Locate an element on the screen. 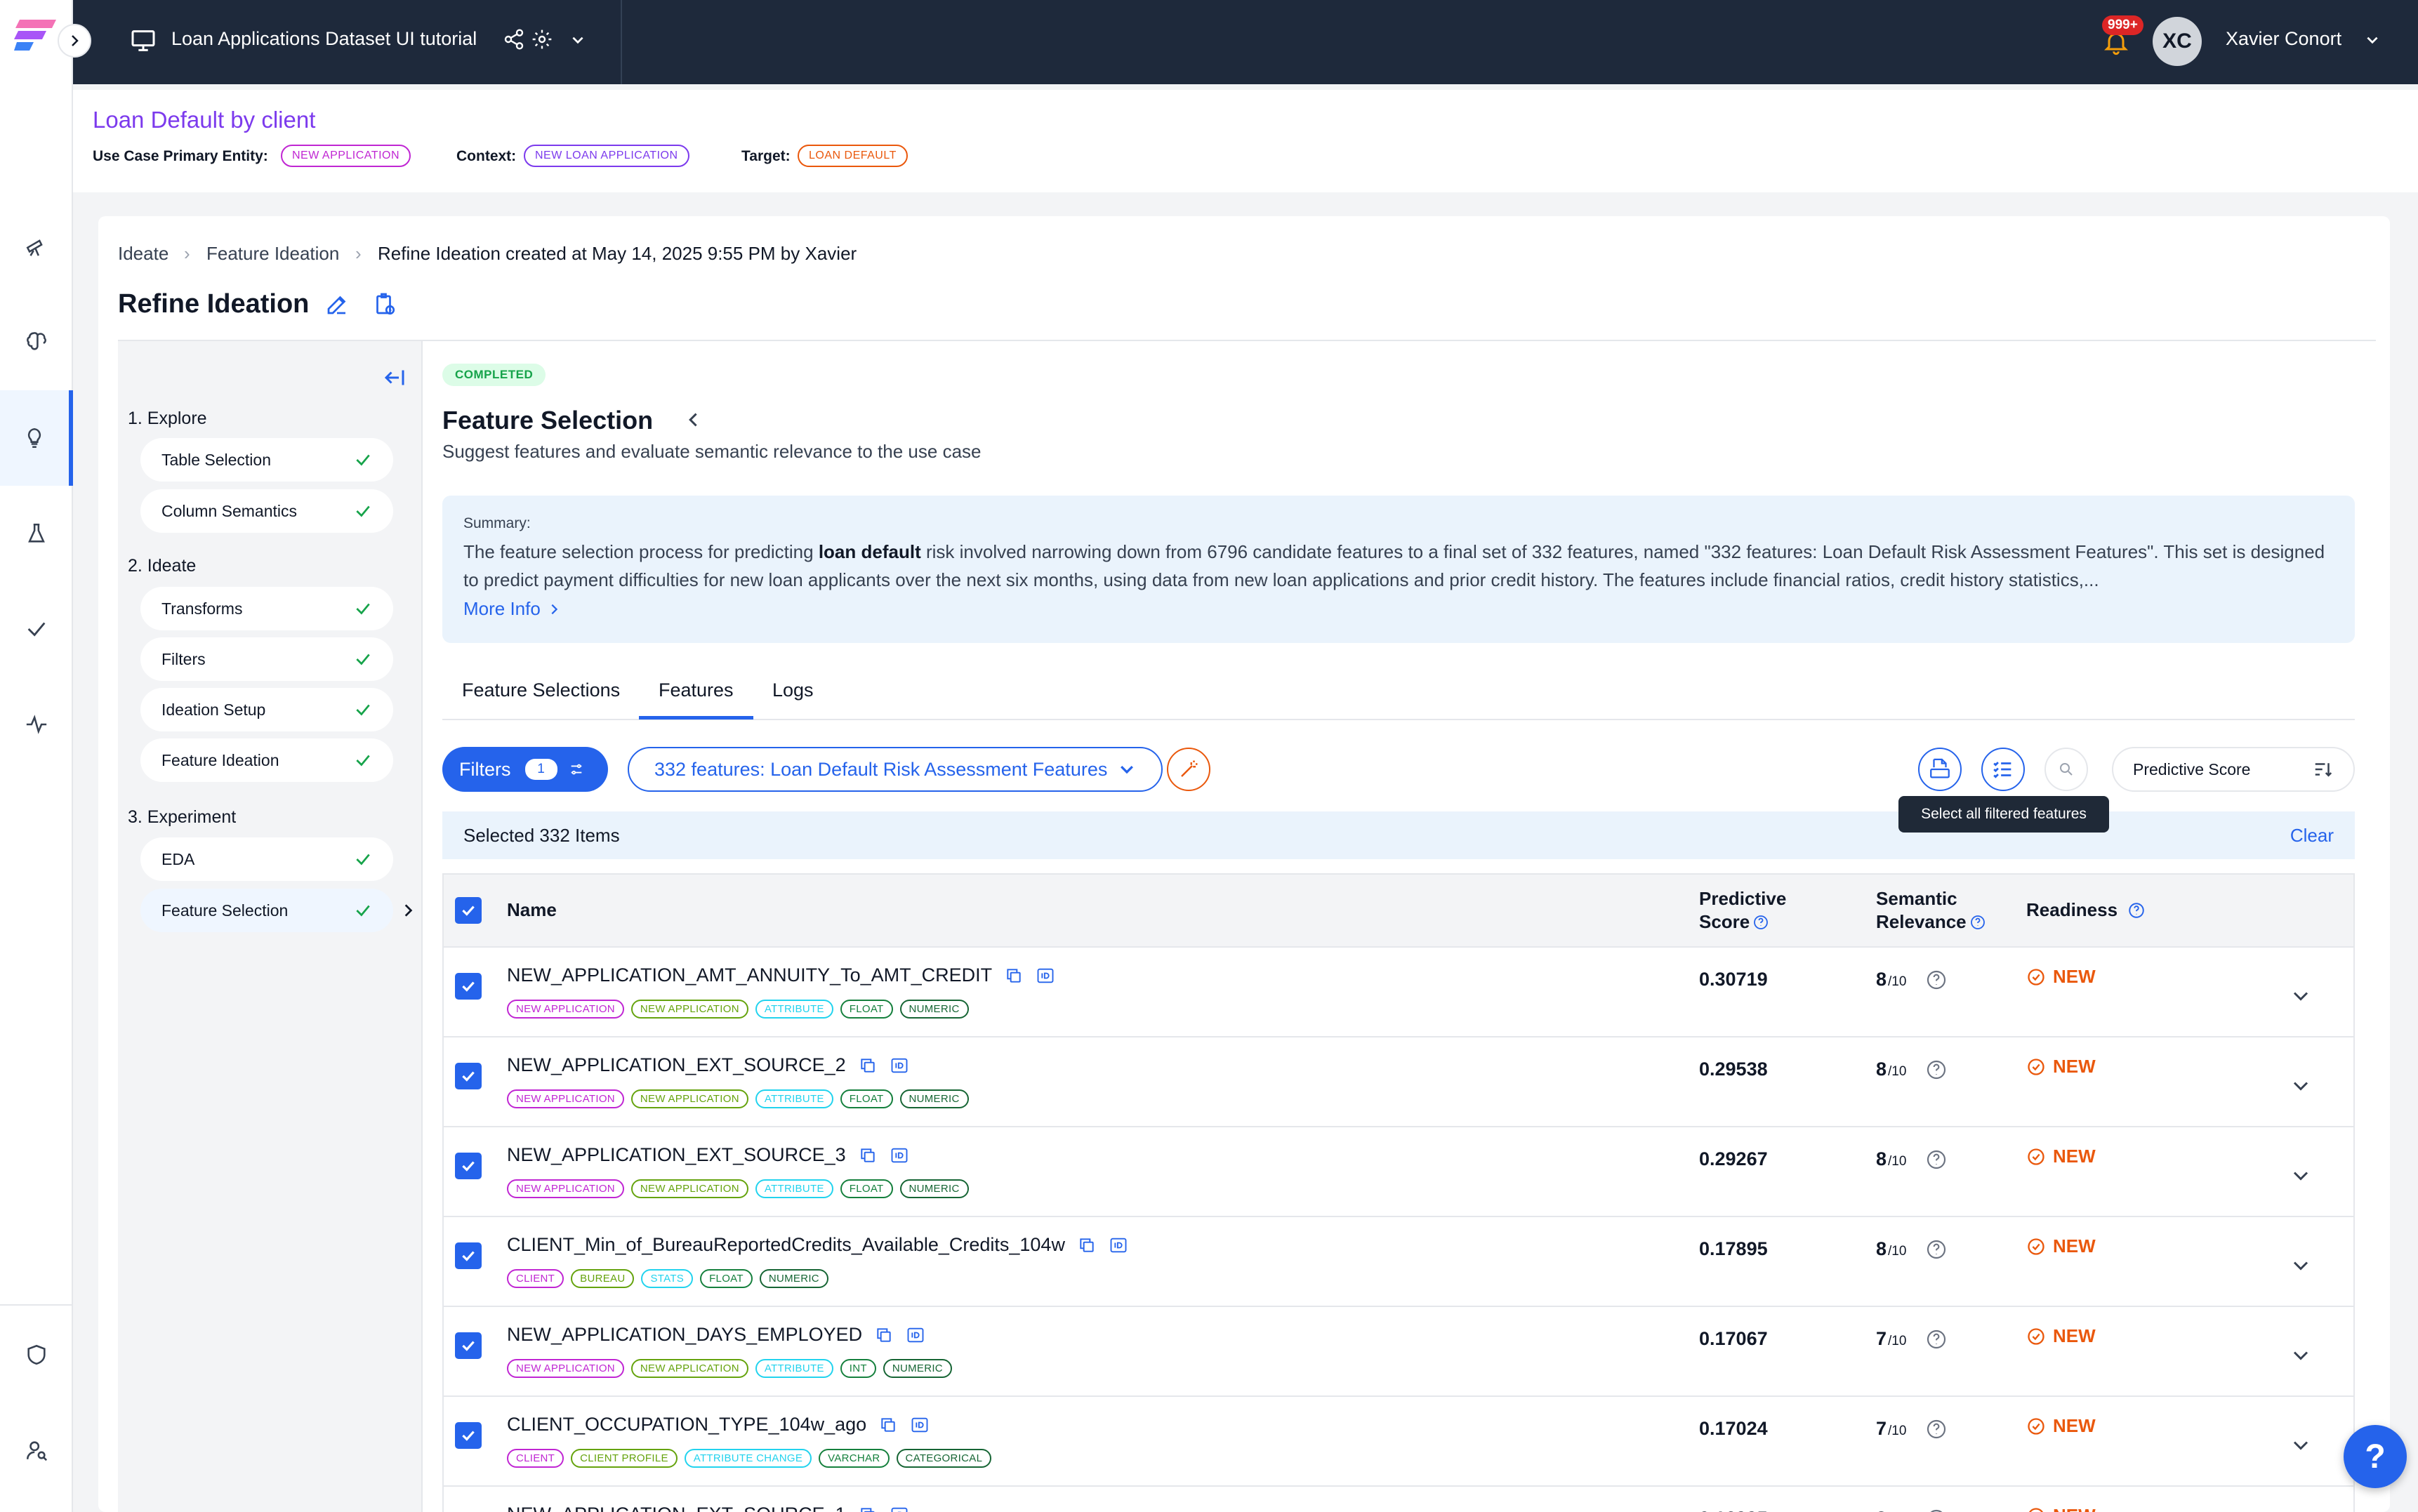  share-icon is located at coordinates (514, 39).